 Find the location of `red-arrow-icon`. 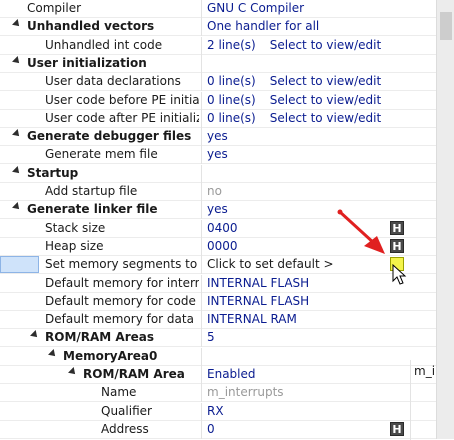

red-arrow-icon is located at coordinates (361, 231).